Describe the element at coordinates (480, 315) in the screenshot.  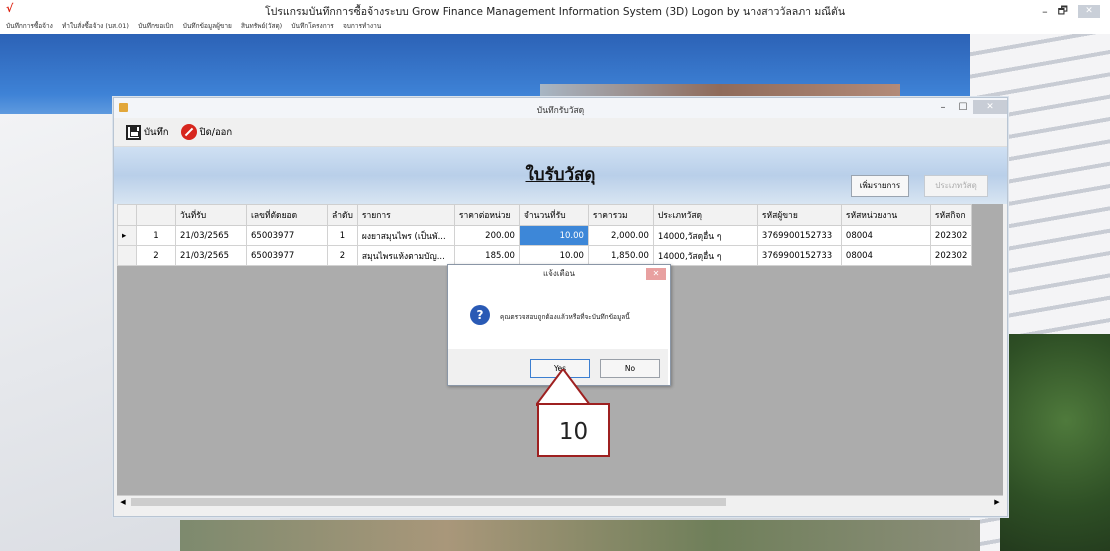
I see `question-icon: ?` at that location.